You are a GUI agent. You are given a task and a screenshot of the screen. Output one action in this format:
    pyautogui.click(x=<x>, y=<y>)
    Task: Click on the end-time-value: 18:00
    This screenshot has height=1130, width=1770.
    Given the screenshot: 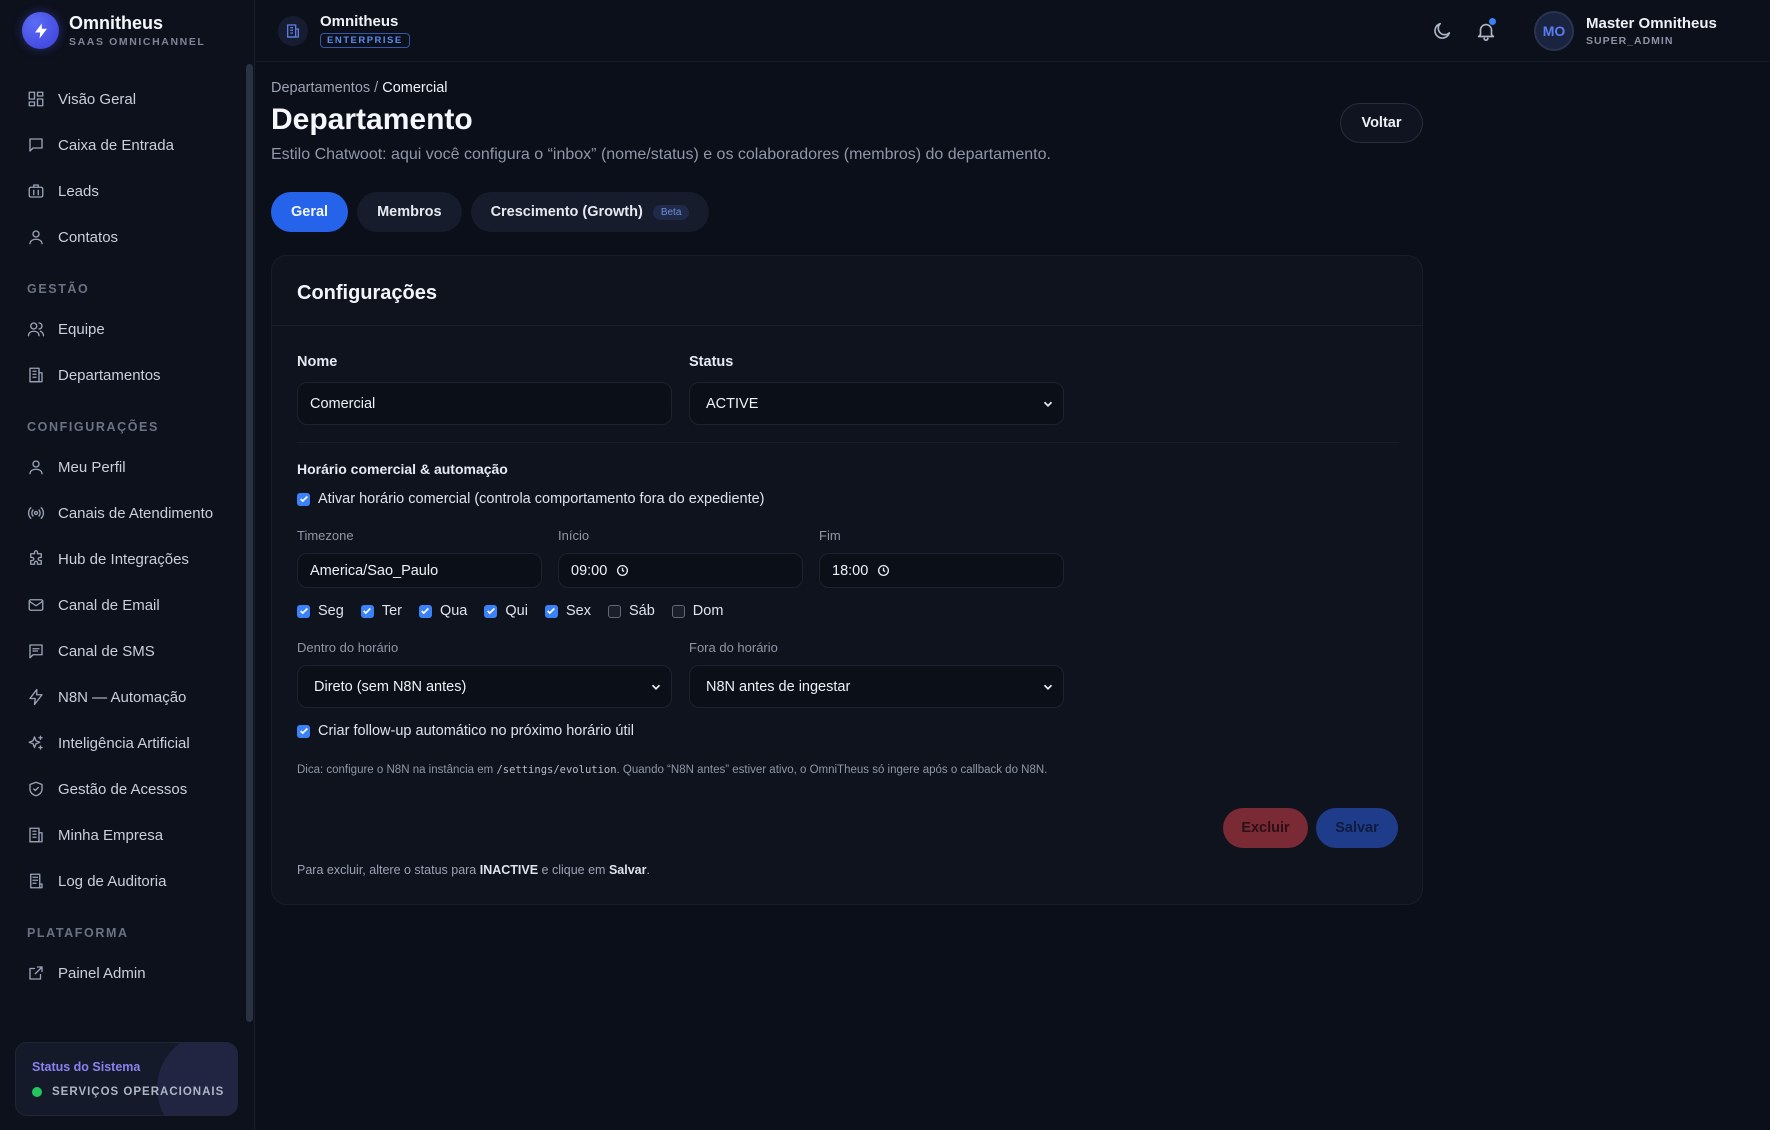 What is the action you would take?
    pyautogui.click(x=850, y=570)
    